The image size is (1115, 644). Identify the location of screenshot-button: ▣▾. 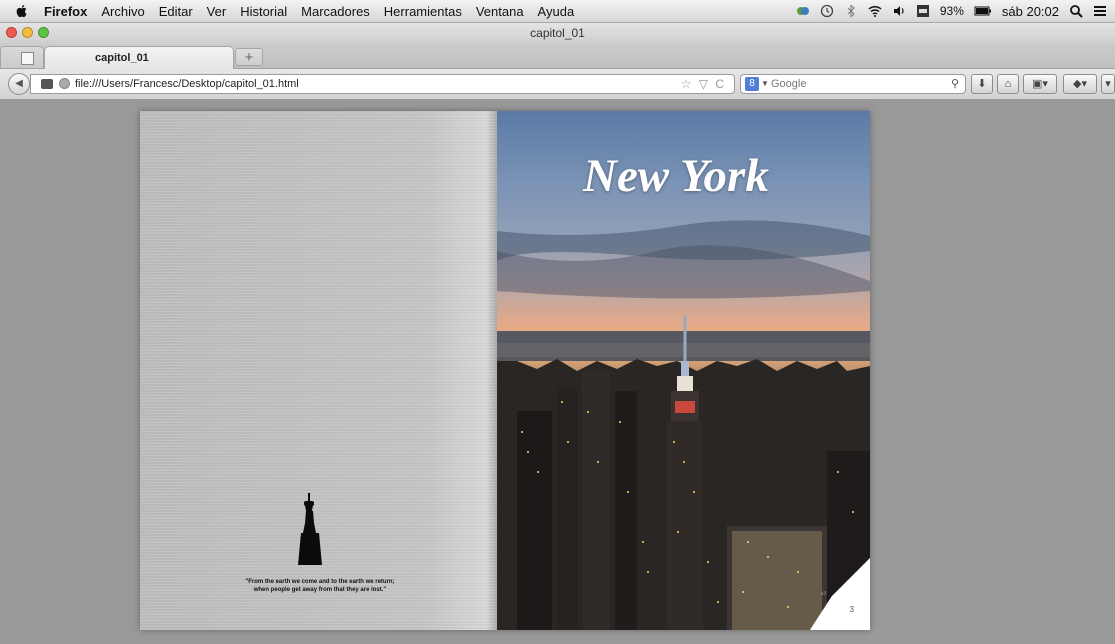
(1040, 84).